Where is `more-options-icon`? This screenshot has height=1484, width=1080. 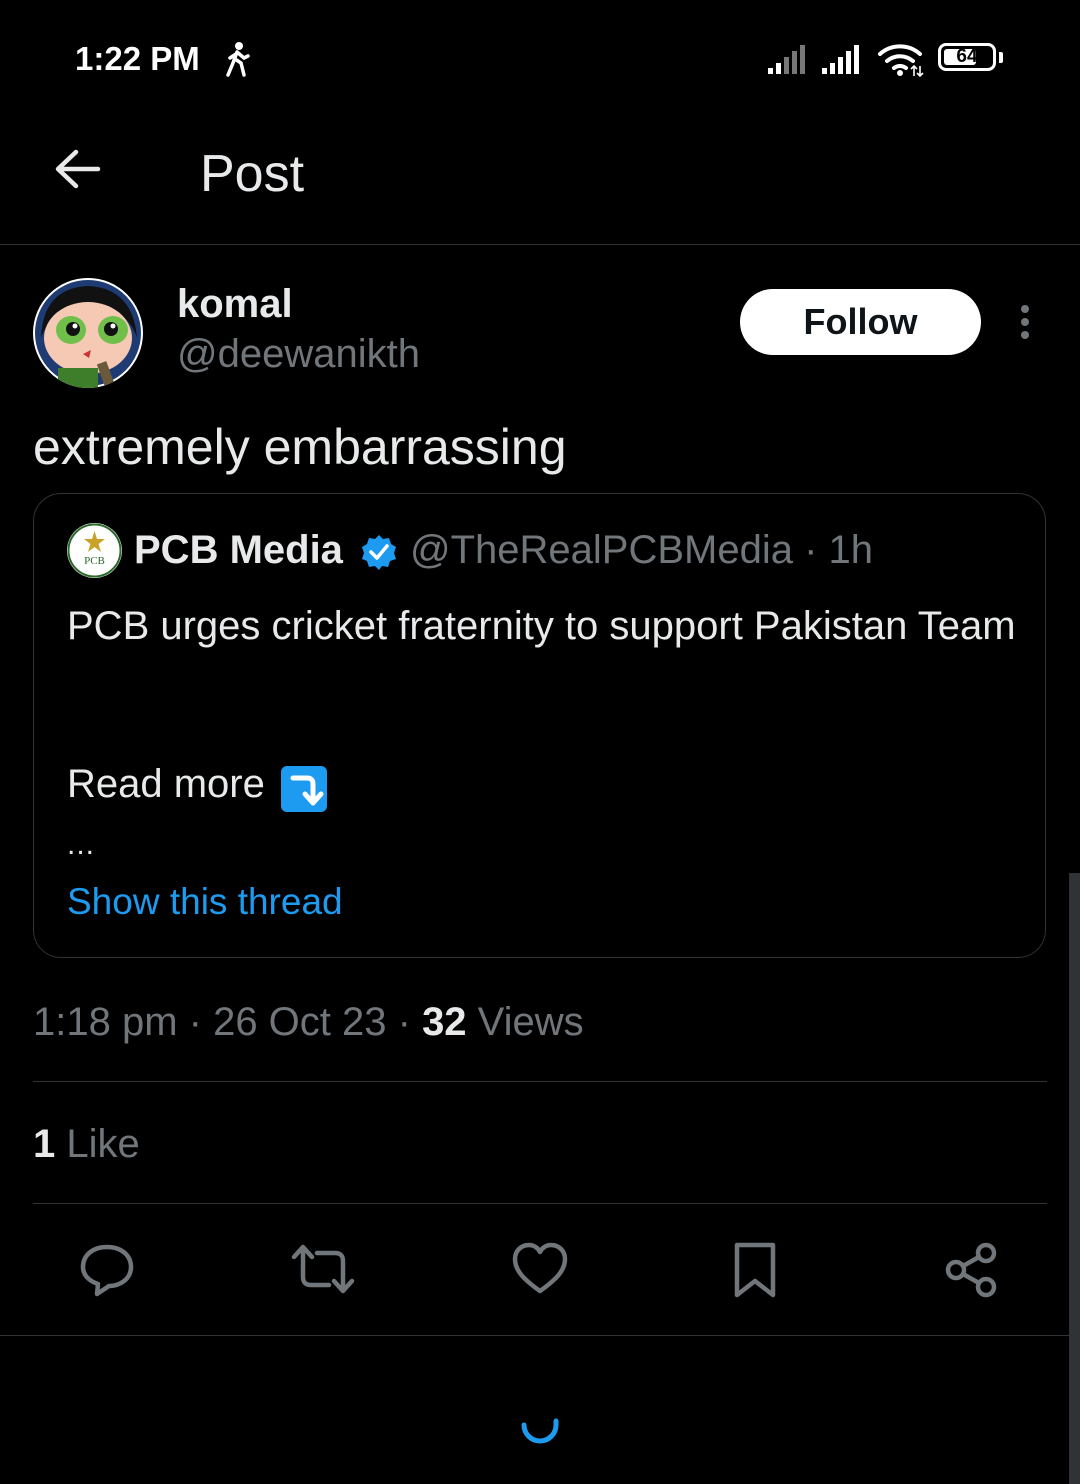
more-options-icon is located at coordinates (1025, 323).